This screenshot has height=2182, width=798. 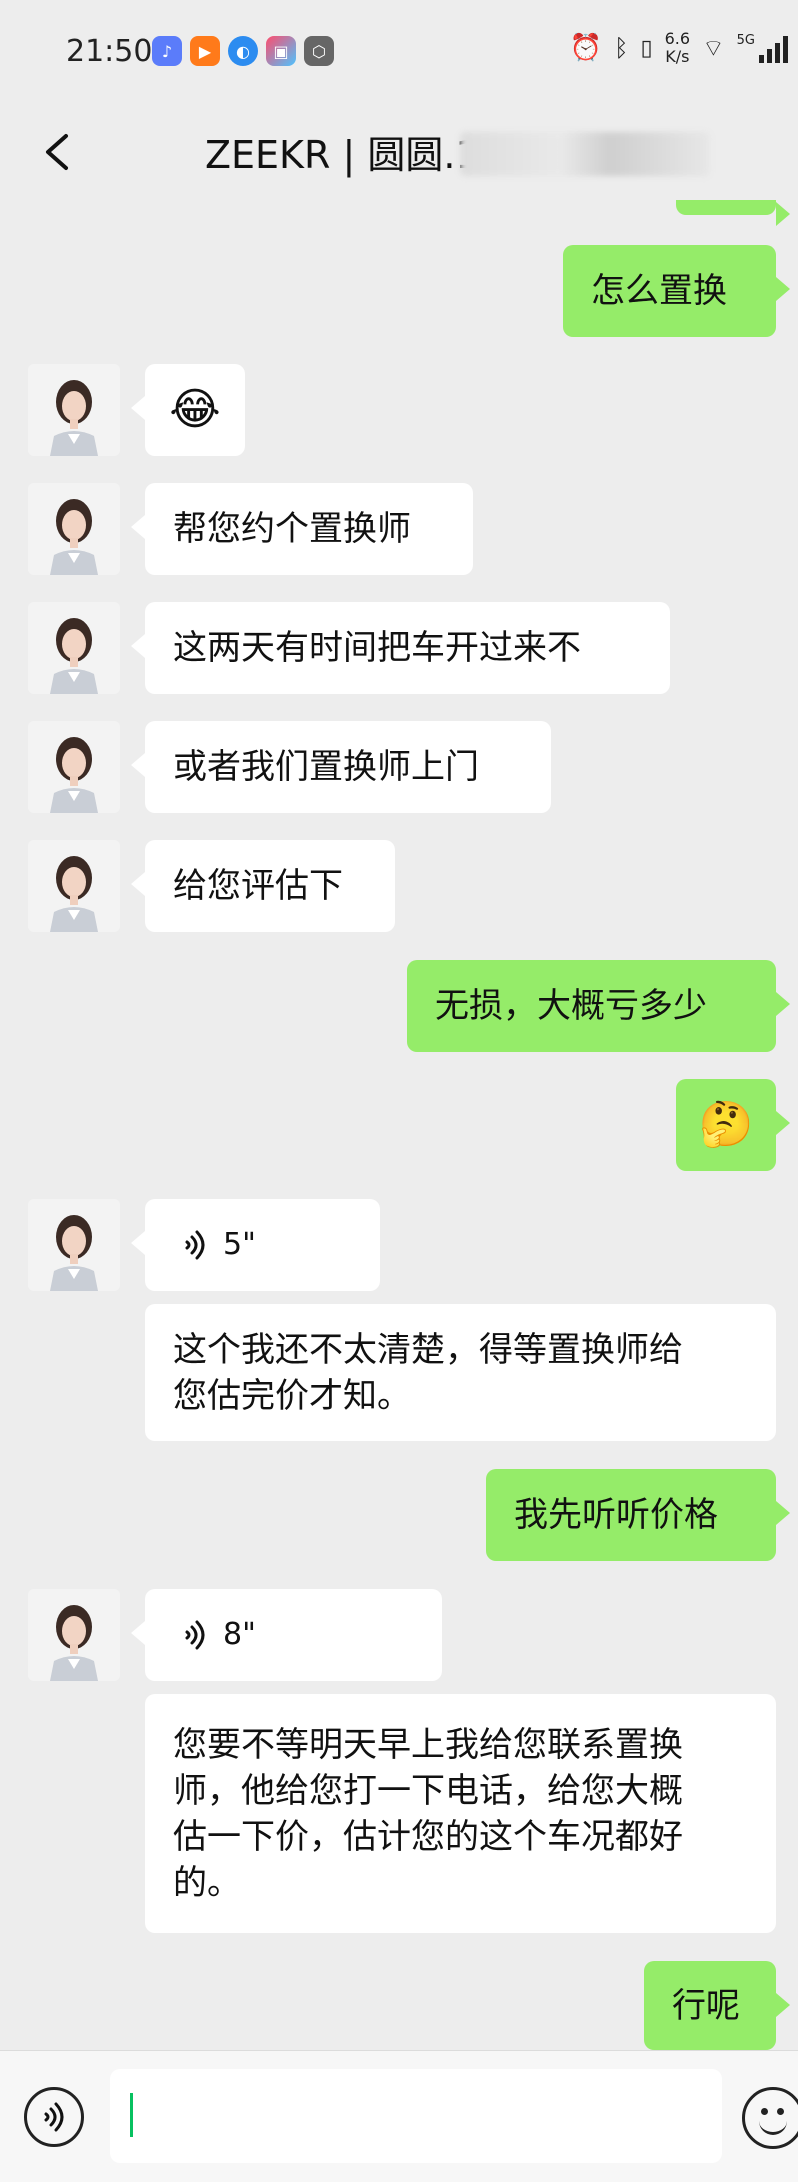 I want to click on laughing-emoji: 😂, so click(x=195, y=409).